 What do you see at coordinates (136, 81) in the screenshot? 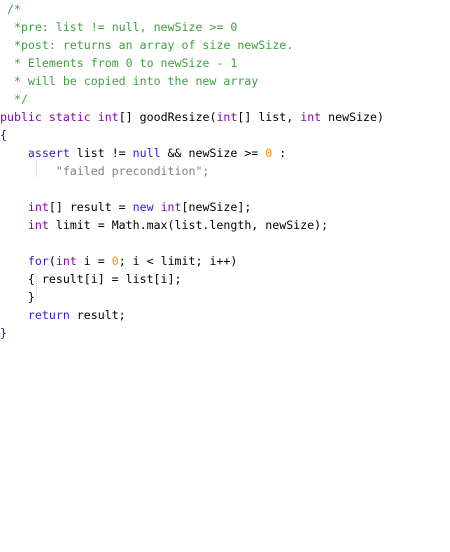
I see `code-token: * will be copied into the new array` at bounding box center [136, 81].